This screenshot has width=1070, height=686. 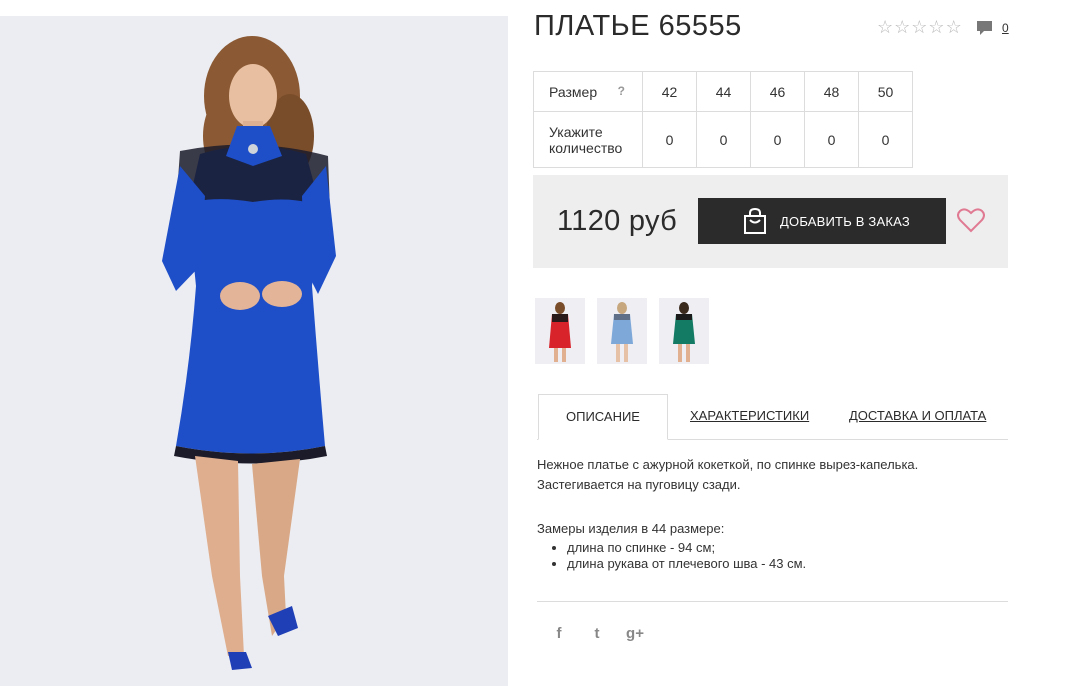 What do you see at coordinates (787, 548) in the screenshot?
I see `measurement-item: длина по спинке - 94 см;` at bounding box center [787, 548].